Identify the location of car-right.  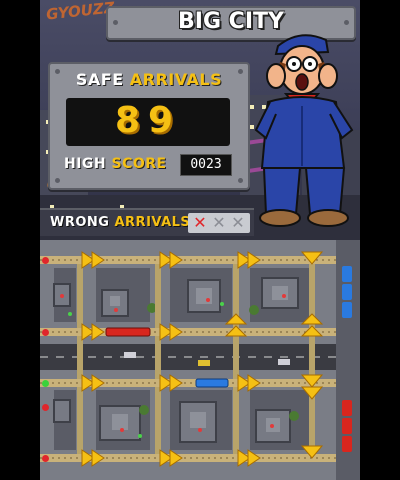
(284, 362).